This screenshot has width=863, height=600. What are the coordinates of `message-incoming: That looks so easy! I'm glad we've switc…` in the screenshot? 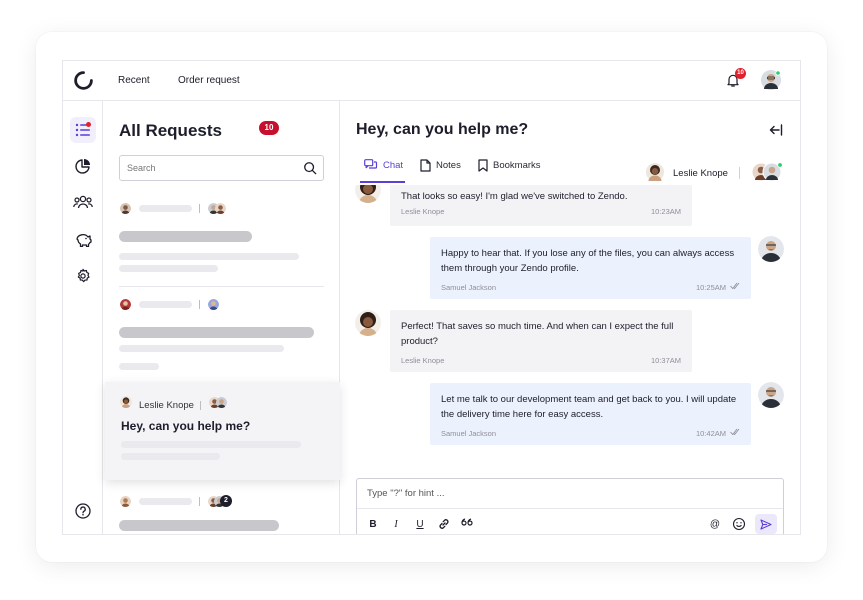 It's located at (541, 205).